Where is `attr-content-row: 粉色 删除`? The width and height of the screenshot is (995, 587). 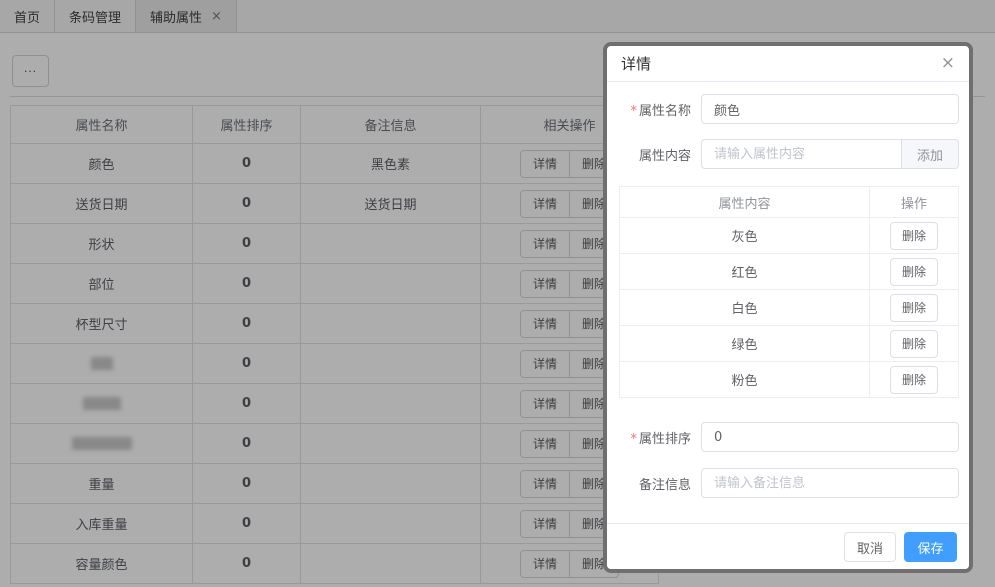 attr-content-row: 粉色 删除 is located at coordinates (789, 379).